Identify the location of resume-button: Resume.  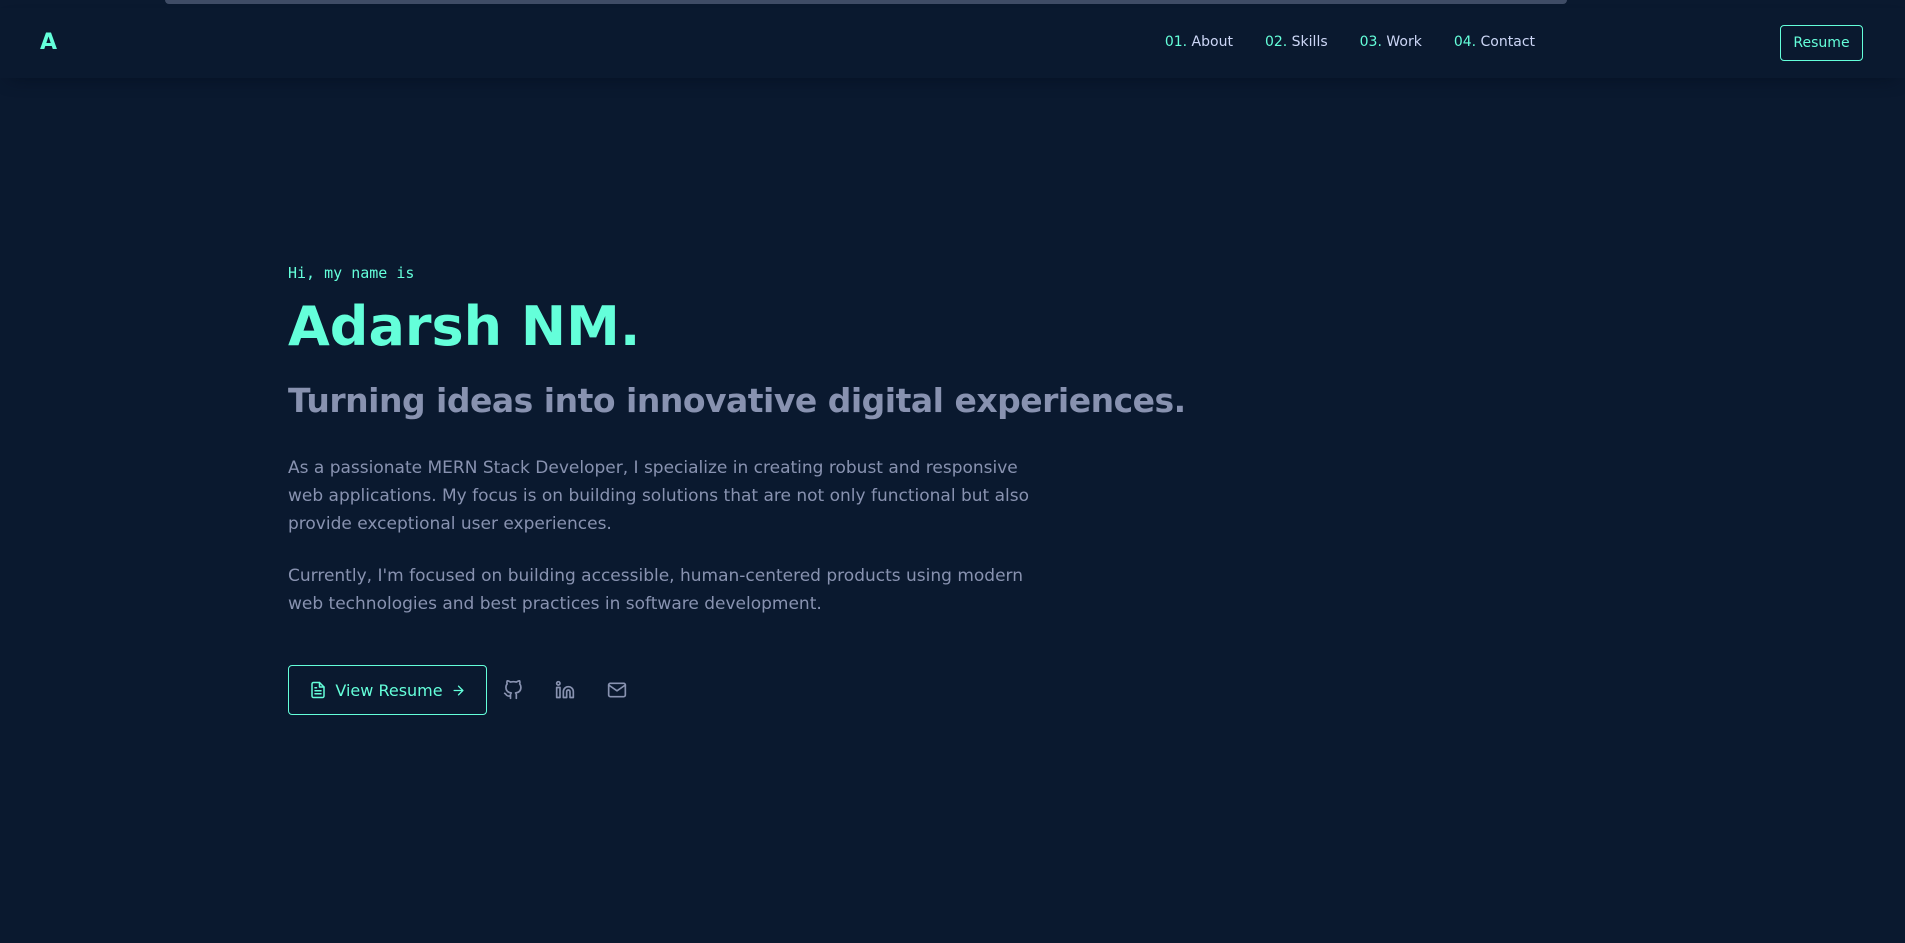
(1821, 43).